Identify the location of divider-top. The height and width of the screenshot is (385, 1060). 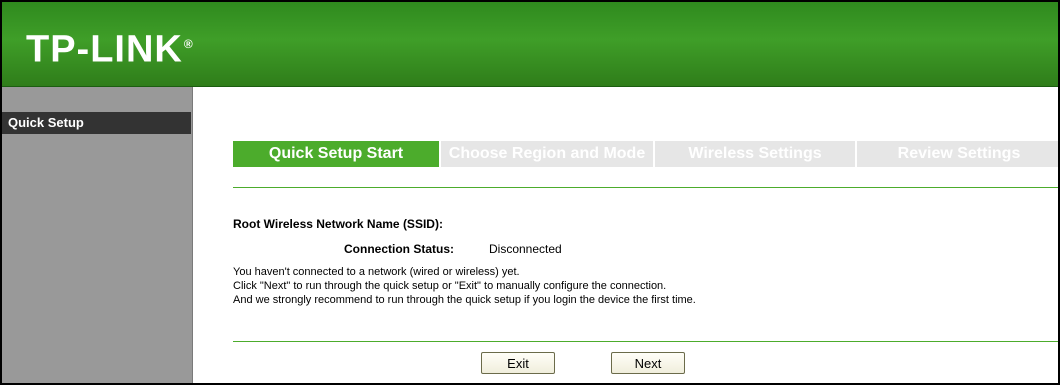
(645, 187).